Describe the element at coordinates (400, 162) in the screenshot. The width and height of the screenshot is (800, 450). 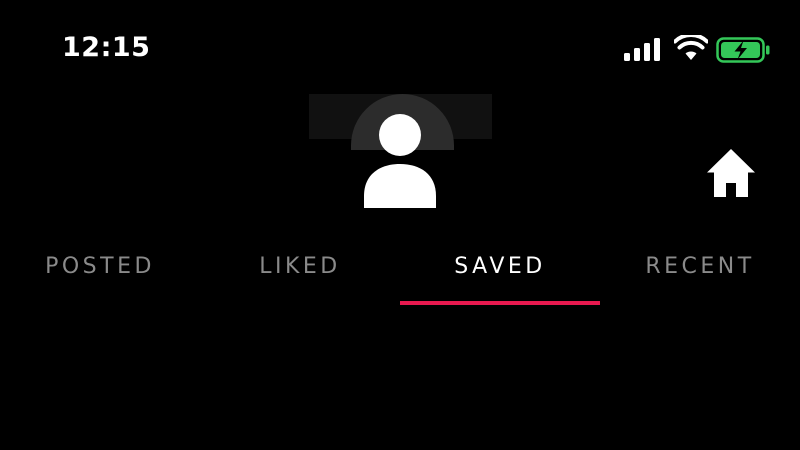
I see `person-icon` at that location.